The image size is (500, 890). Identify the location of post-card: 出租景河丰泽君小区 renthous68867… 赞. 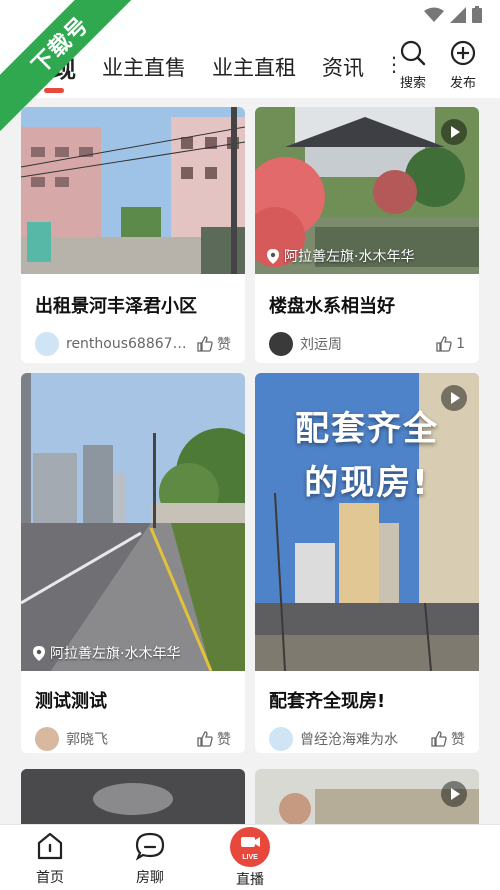
(133, 235).